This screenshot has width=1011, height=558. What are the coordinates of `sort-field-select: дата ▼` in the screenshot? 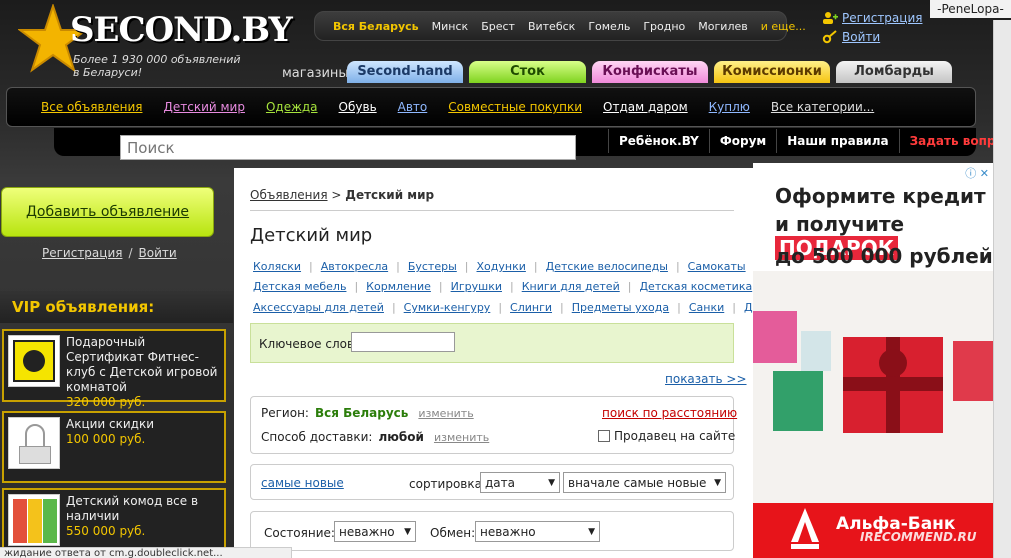 It's located at (520, 482).